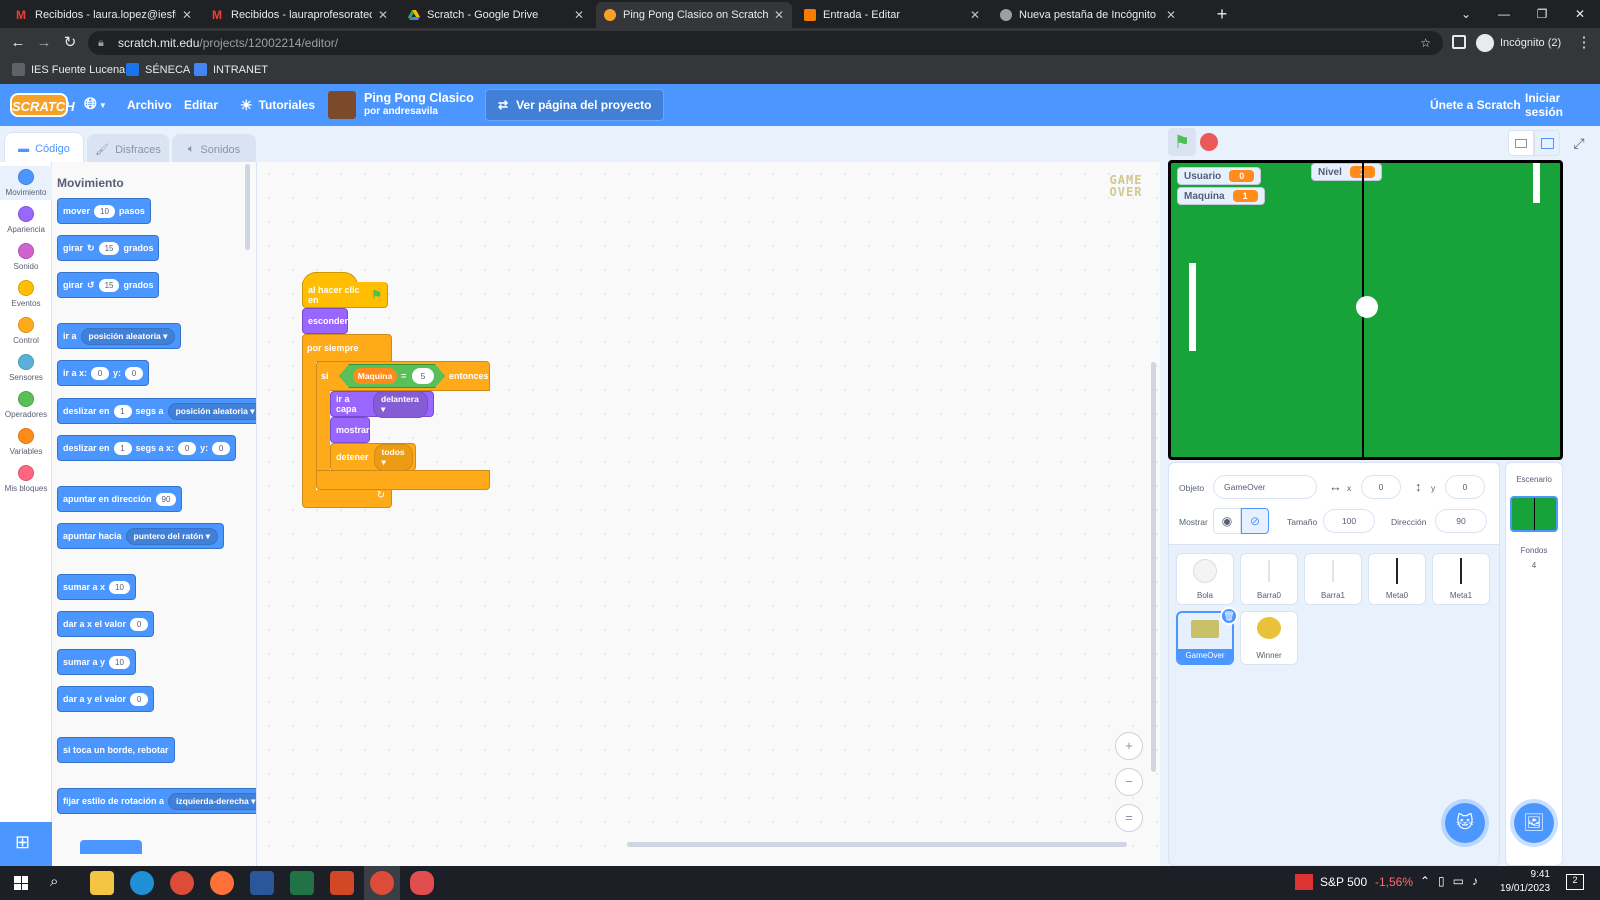 The width and height of the screenshot is (1600, 900). What do you see at coordinates (1333, 579) in the screenshot?
I see `sprite-thumb-barra1: Barra1` at bounding box center [1333, 579].